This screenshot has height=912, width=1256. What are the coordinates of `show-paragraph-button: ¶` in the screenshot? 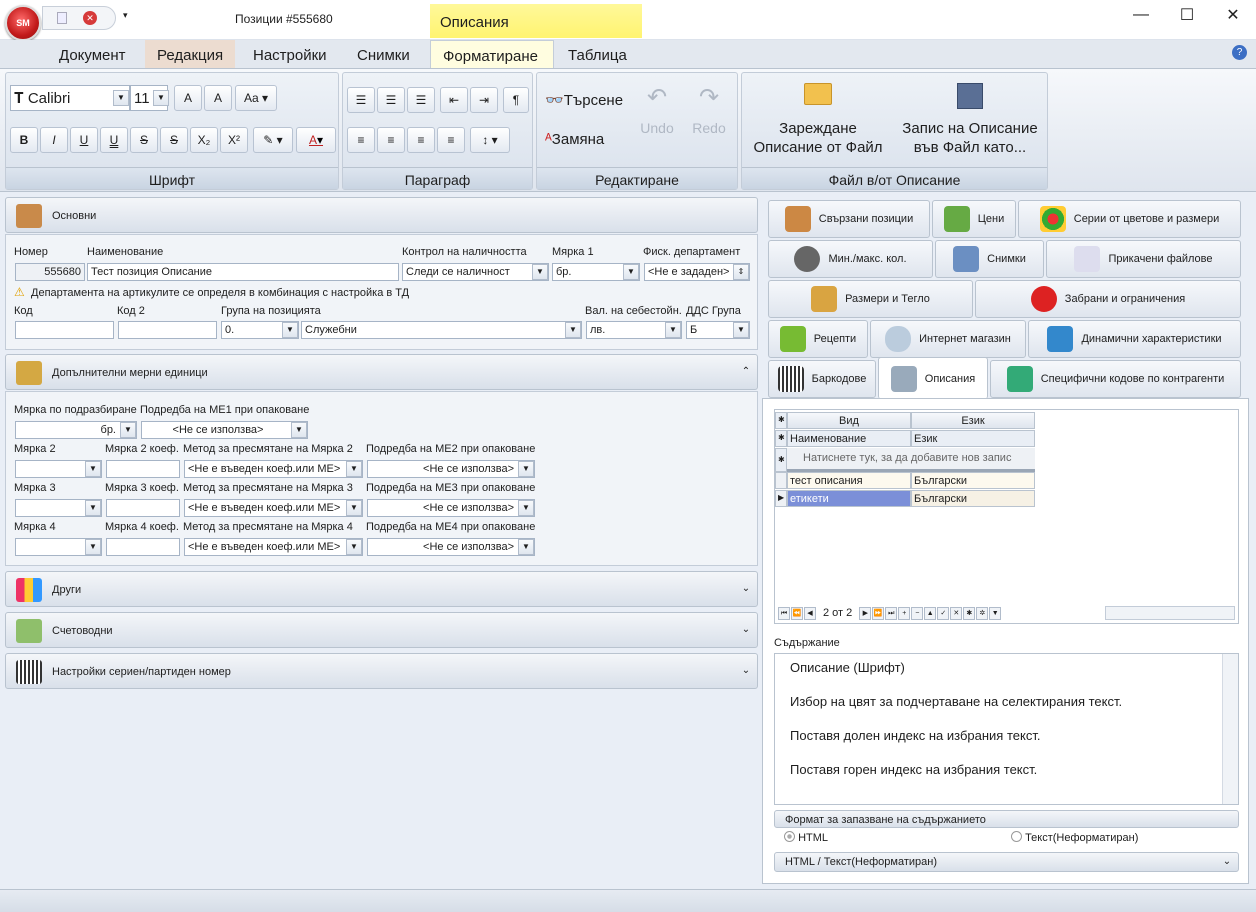 It's located at (516, 100).